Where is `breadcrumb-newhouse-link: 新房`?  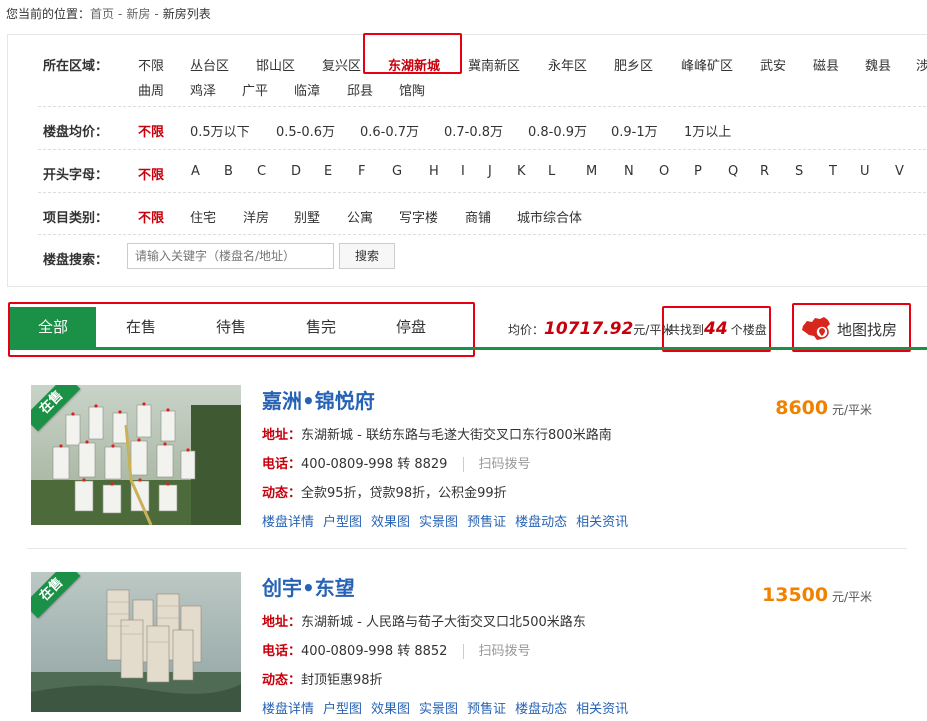 breadcrumb-newhouse-link: 新房 is located at coordinates (138, 14).